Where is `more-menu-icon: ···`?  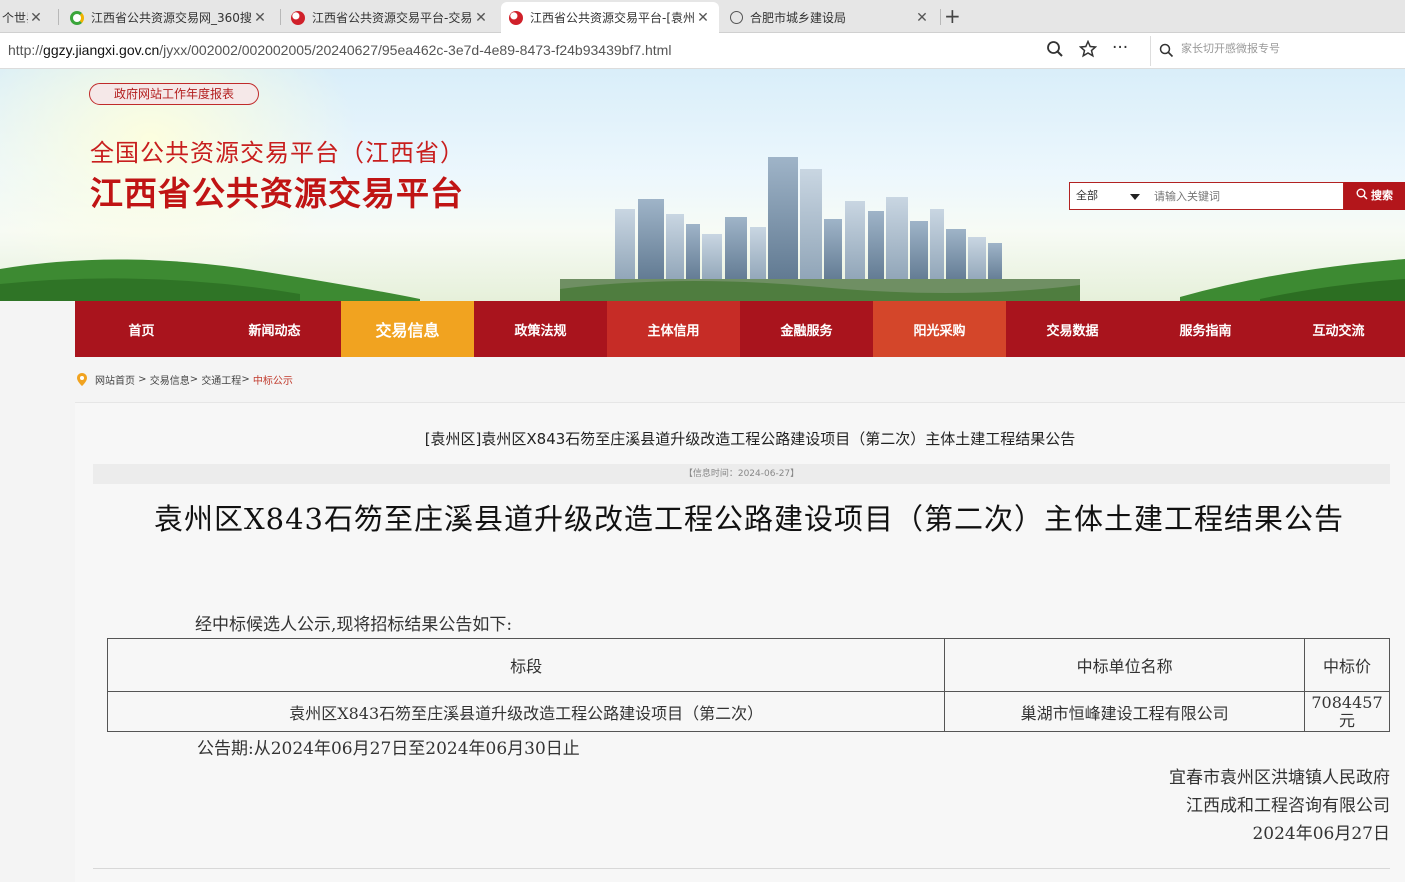
more-menu-icon: ··· is located at coordinates (1120, 48).